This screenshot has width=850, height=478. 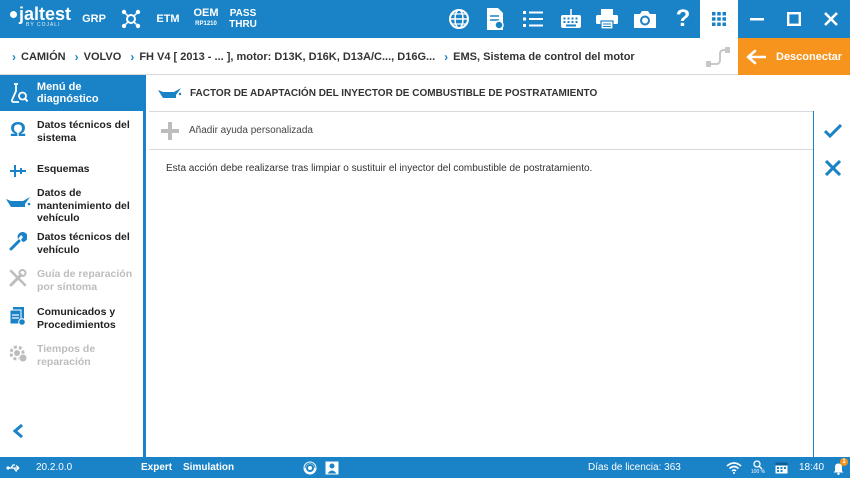 I want to click on wifi-icon, so click(x=734, y=467).